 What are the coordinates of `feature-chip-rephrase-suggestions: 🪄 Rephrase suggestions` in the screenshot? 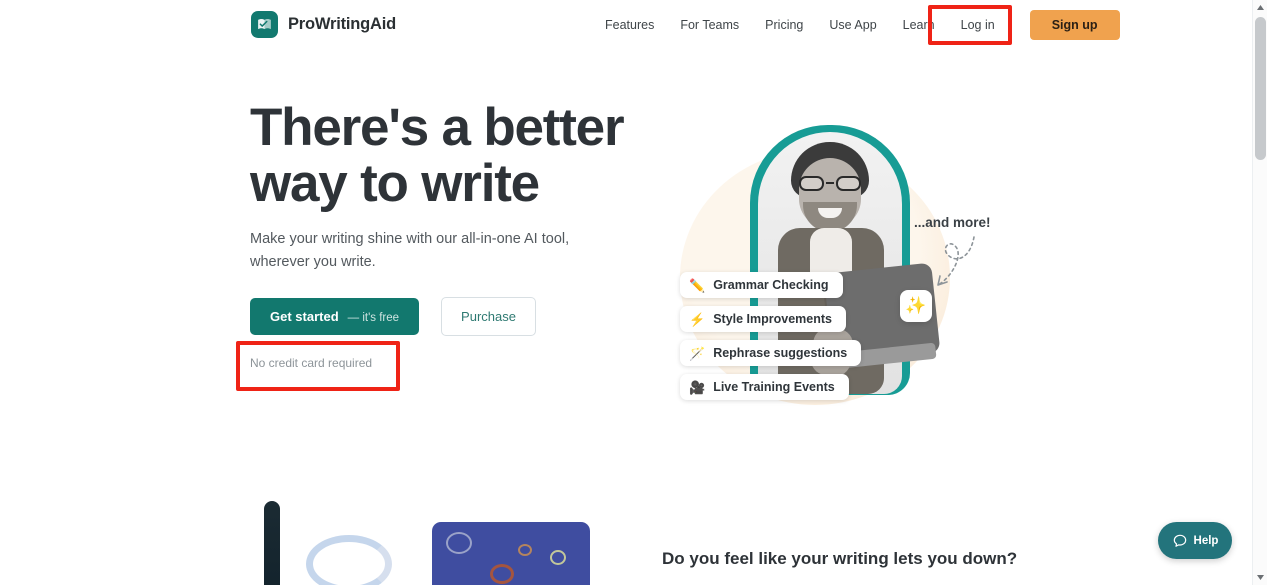 It's located at (771, 353).